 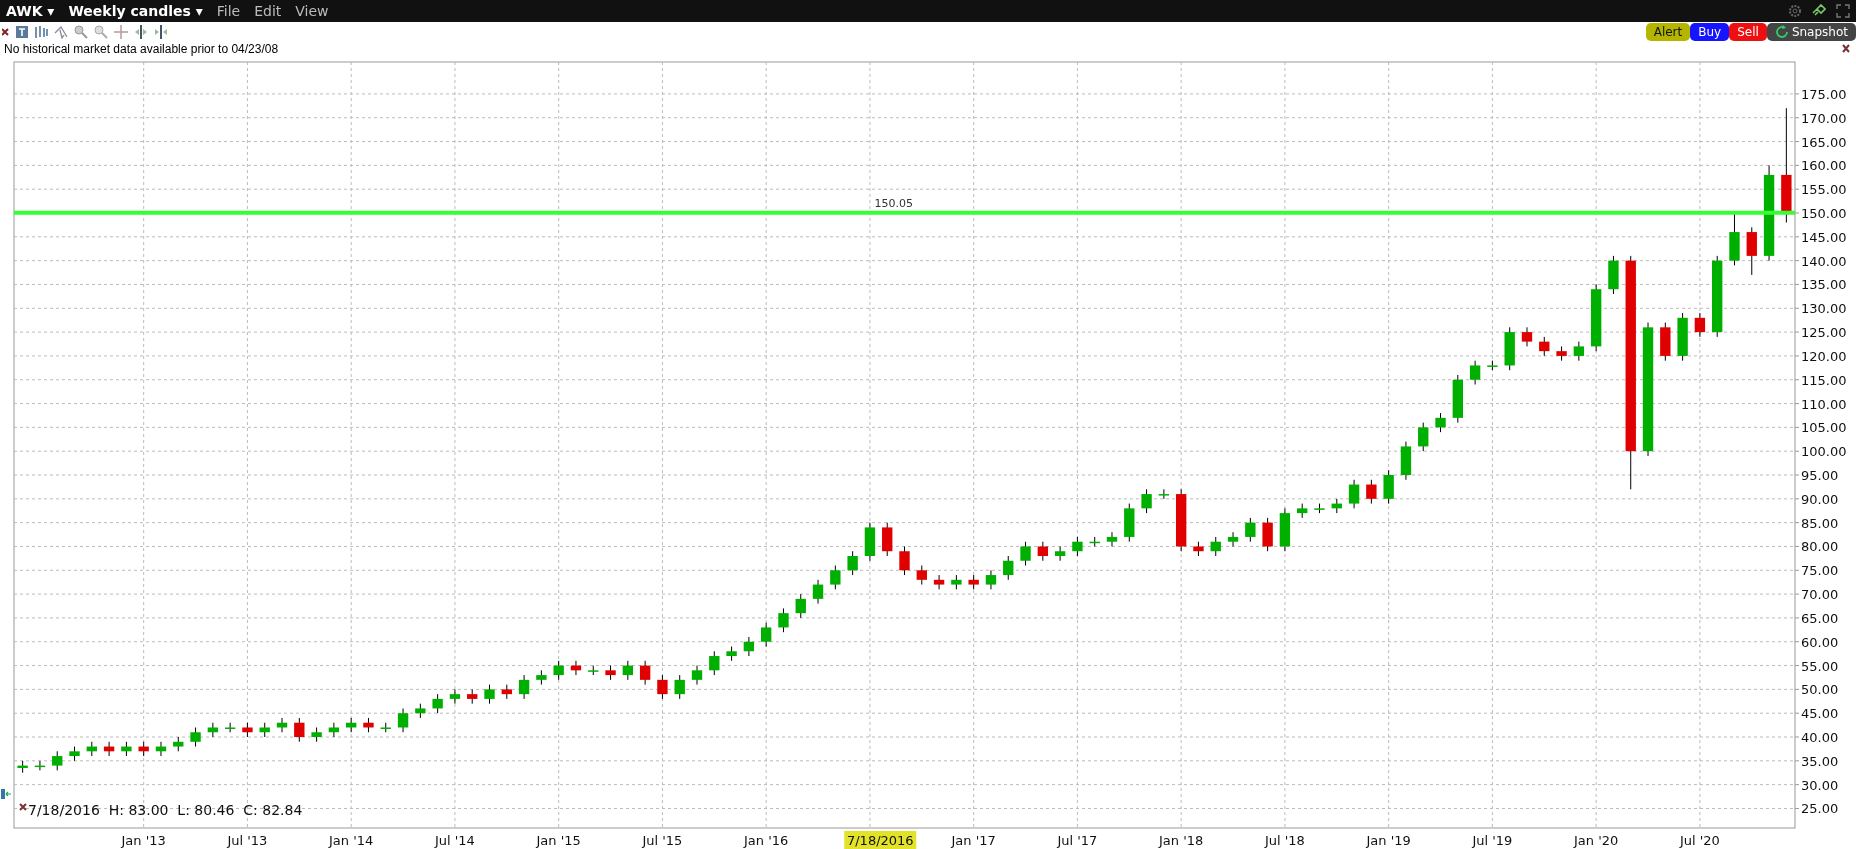 What do you see at coordinates (1811, 32) in the screenshot?
I see `order-button: Snapshot` at bounding box center [1811, 32].